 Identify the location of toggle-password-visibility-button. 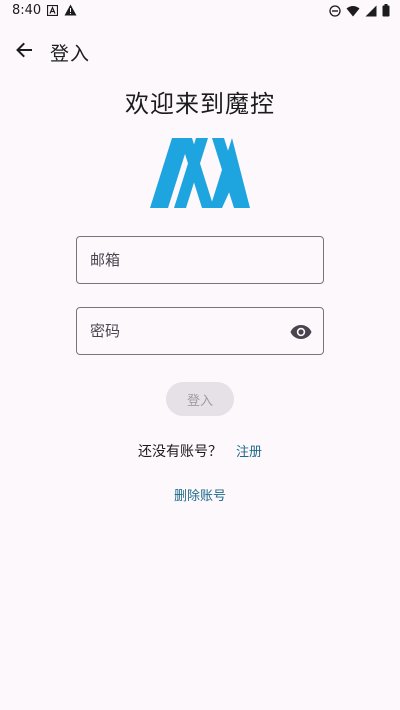
(301, 332).